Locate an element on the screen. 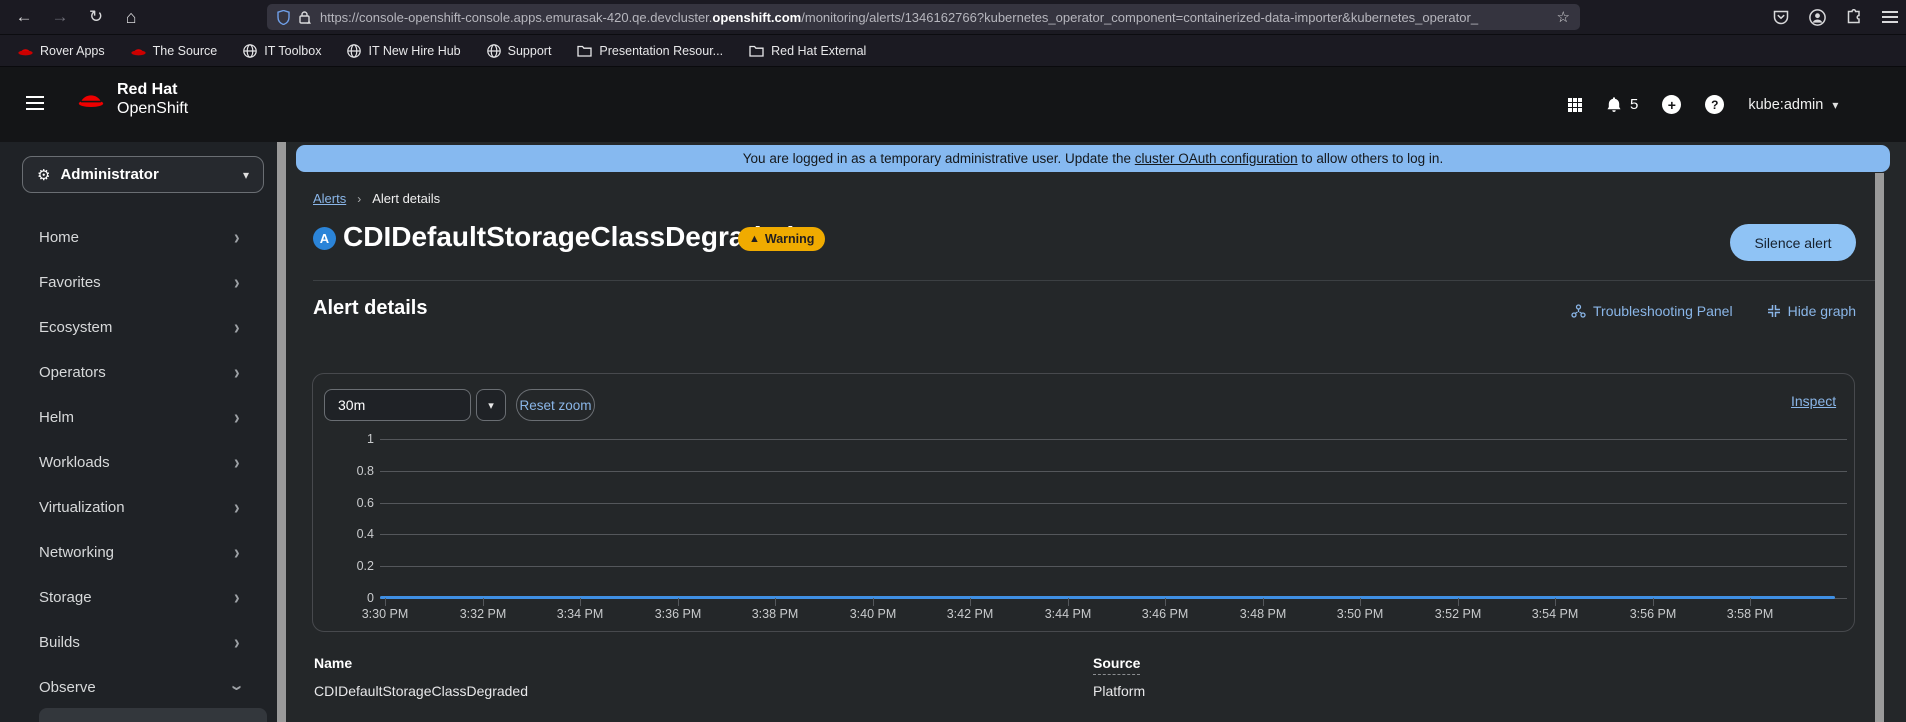  name-field-label: Name is located at coordinates (333, 663).